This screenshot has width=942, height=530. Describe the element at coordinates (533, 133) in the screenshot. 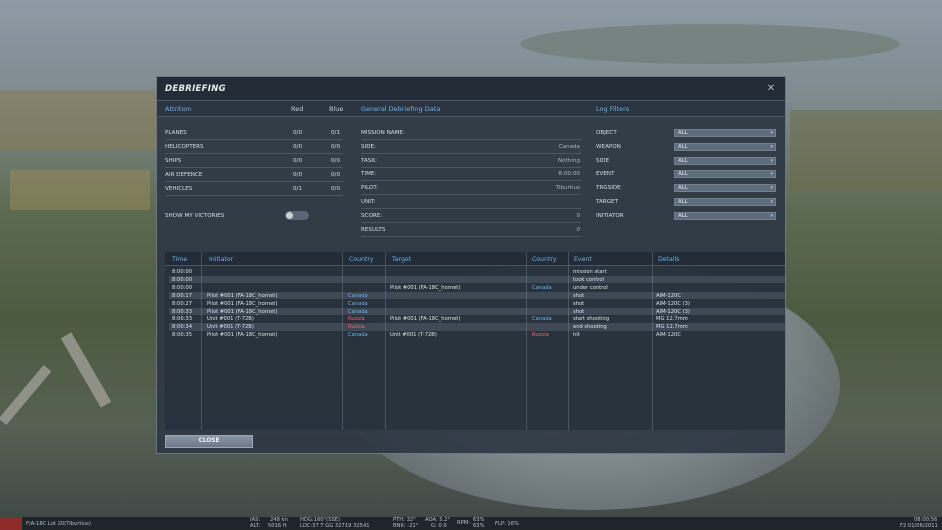

I see `general-value` at that location.